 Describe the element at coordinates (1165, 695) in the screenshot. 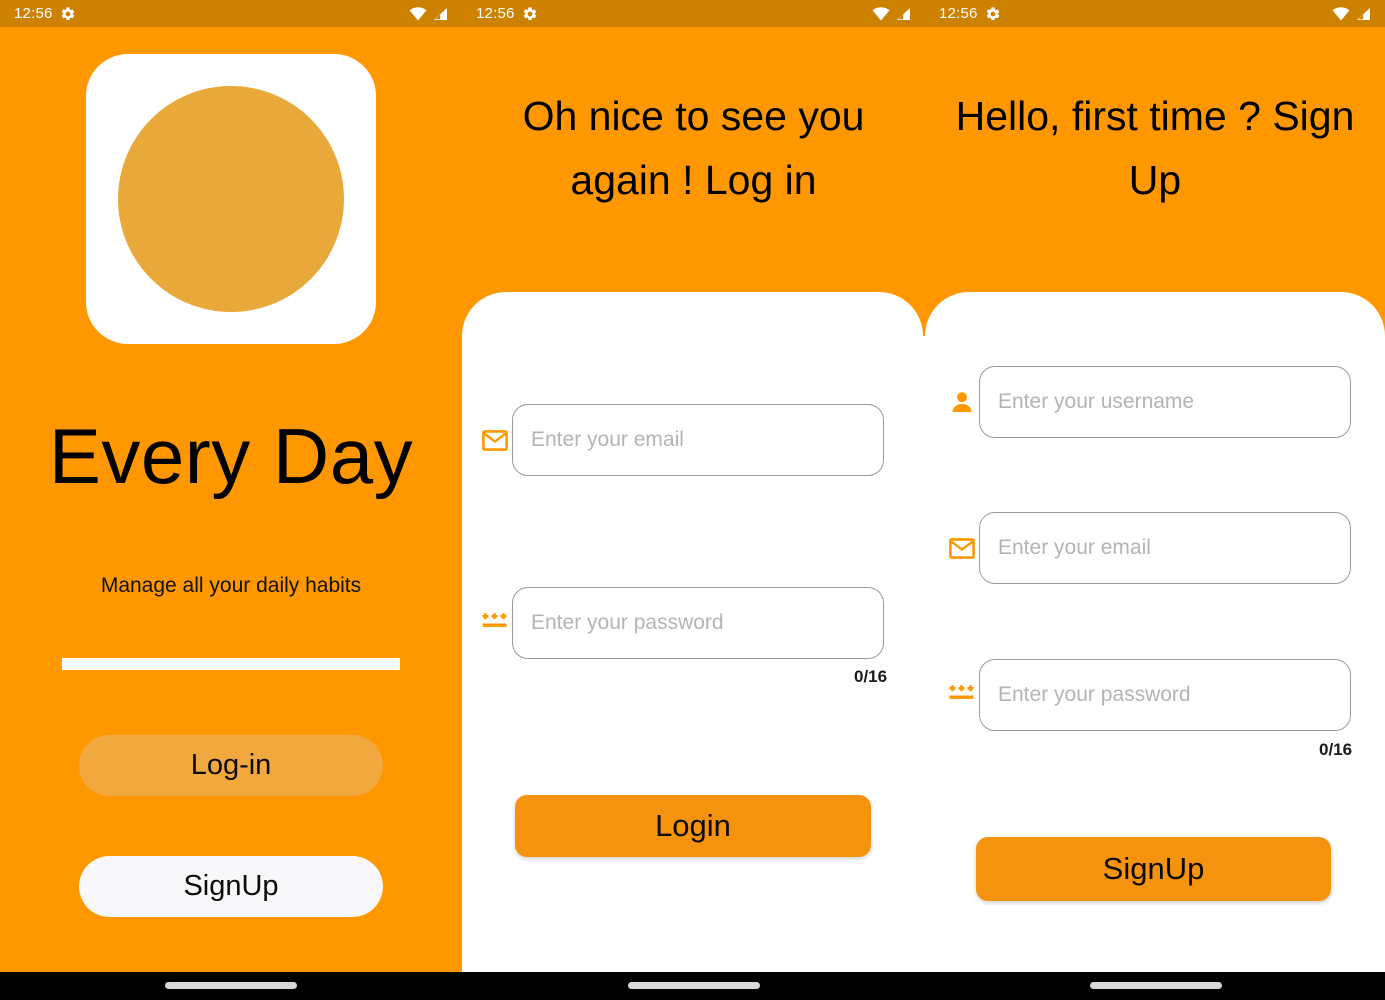

I see `signup-password-input` at that location.